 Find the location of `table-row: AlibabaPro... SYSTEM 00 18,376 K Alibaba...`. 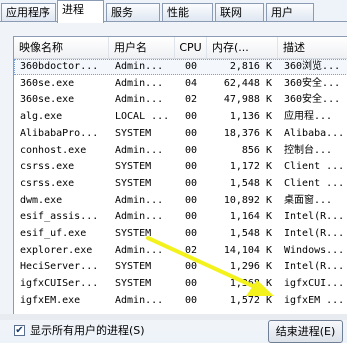

table-row: AlibabaPro... SYSTEM 00 18,376 K Alibaba... is located at coordinates (180, 134).